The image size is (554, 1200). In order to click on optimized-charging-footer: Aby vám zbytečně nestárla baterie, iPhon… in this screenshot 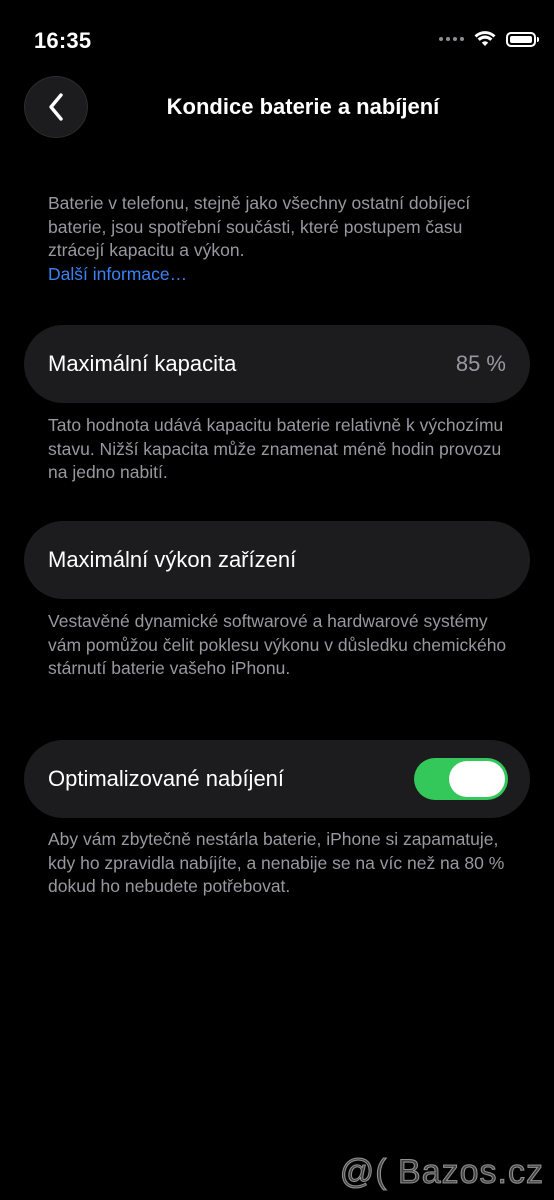, I will do `click(276, 862)`.